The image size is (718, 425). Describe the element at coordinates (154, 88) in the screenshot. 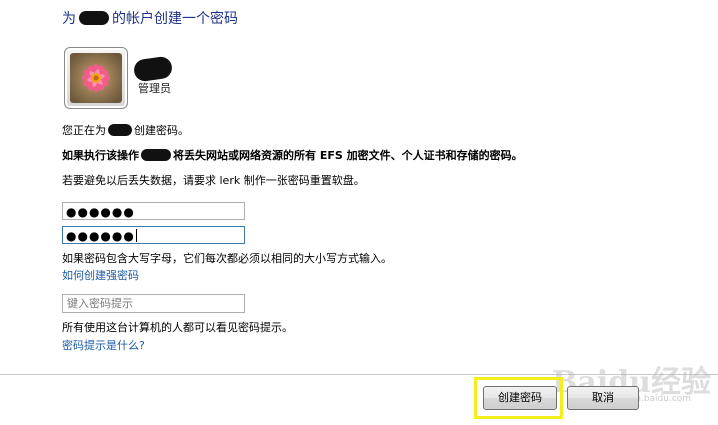

I see `account-role-label: 管理员` at that location.